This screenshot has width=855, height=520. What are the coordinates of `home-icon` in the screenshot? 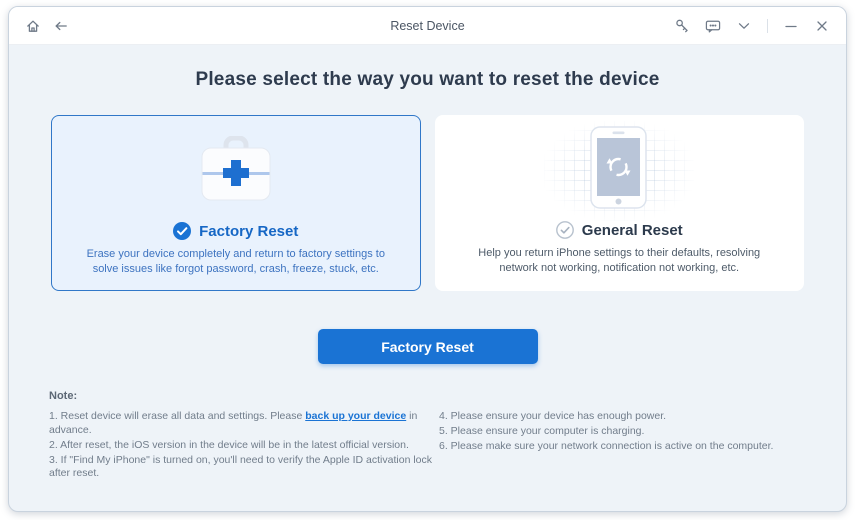 It's located at (33, 26).